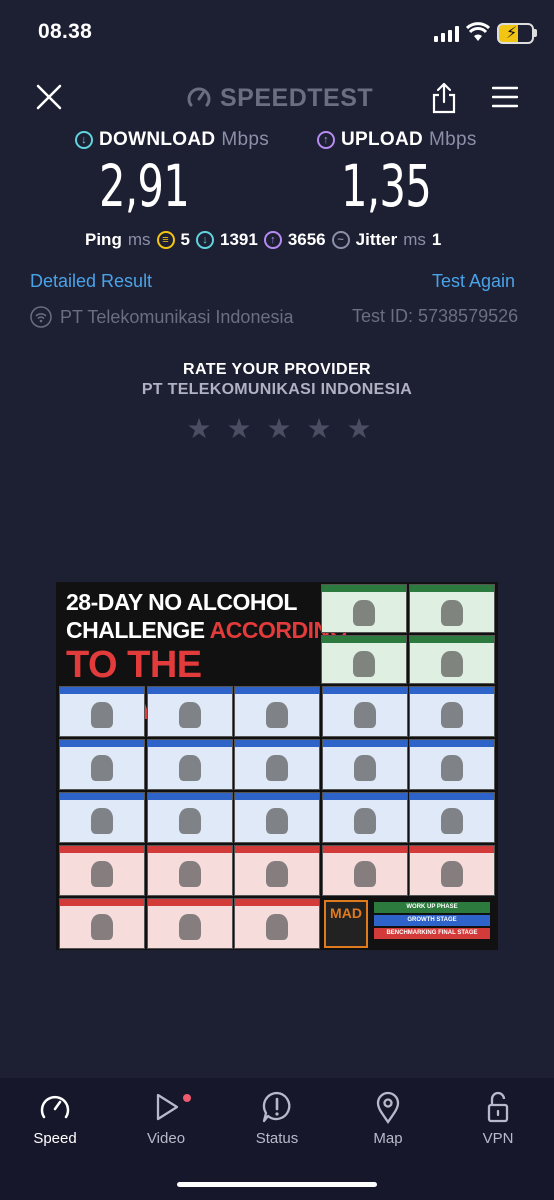 This screenshot has width=554, height=1200. Describe the element at coordinates (55, 1138) in the screenshot. I see `tab-speed-label: Speed` at that location.